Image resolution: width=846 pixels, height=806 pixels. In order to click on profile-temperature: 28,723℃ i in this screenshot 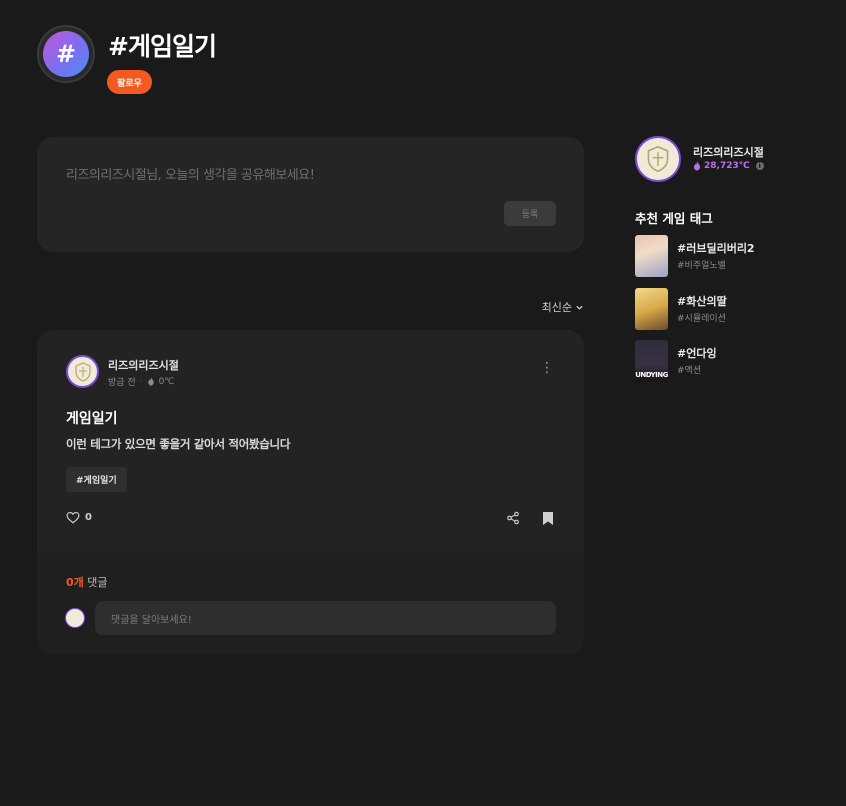, I will do `click(728, 166)`.